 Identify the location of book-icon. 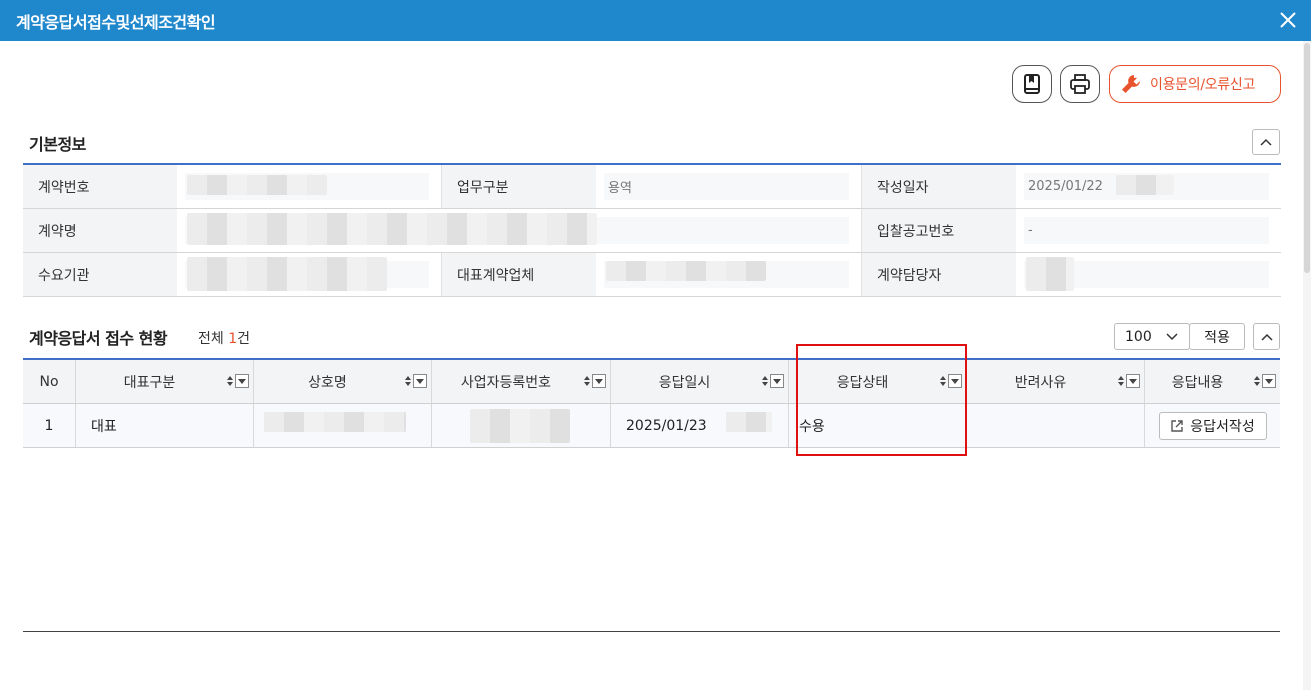
(1032, 84).